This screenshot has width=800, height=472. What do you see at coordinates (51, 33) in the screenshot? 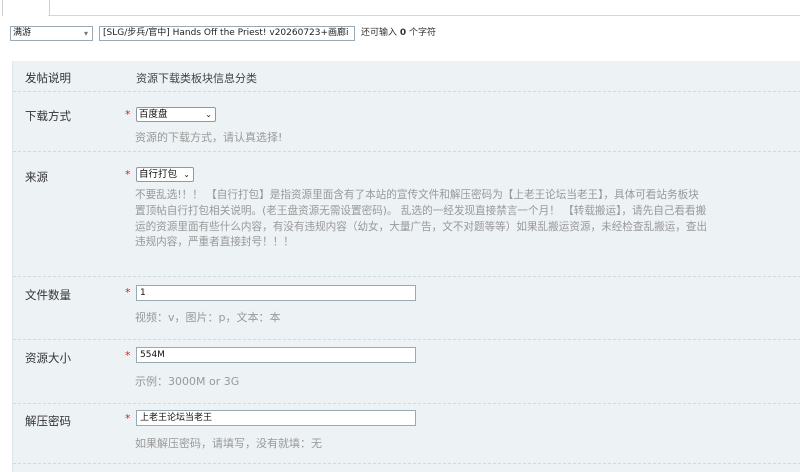
I see `category-select: 满游 ▾` at bounding box center [51, 33].